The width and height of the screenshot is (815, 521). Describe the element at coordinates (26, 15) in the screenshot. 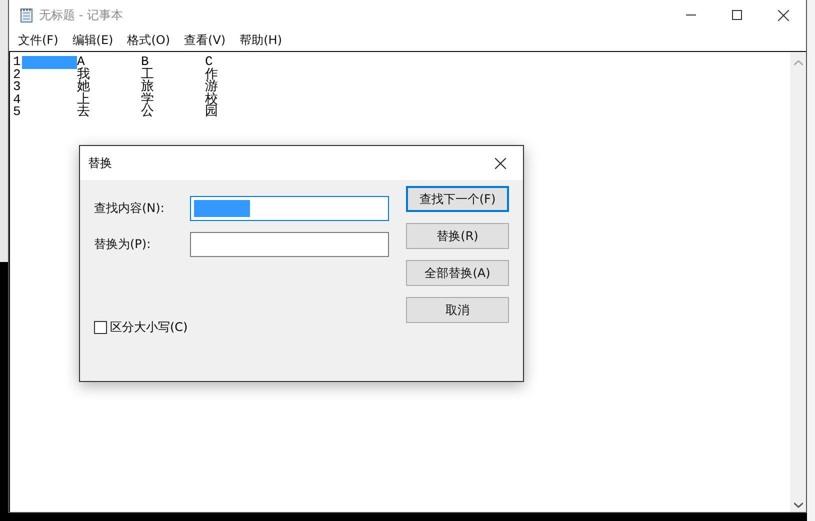

I see `notepad-icon` at that location.